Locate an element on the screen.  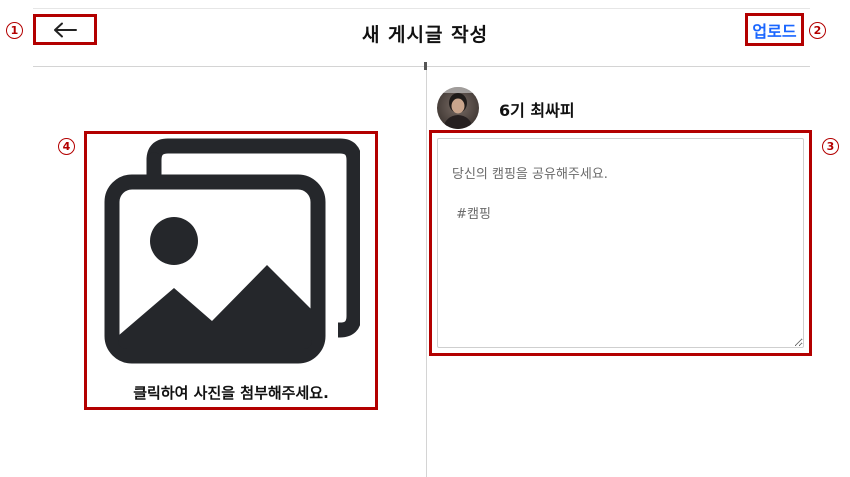
photo-gallery-icon is located at coordinates (232, 251).